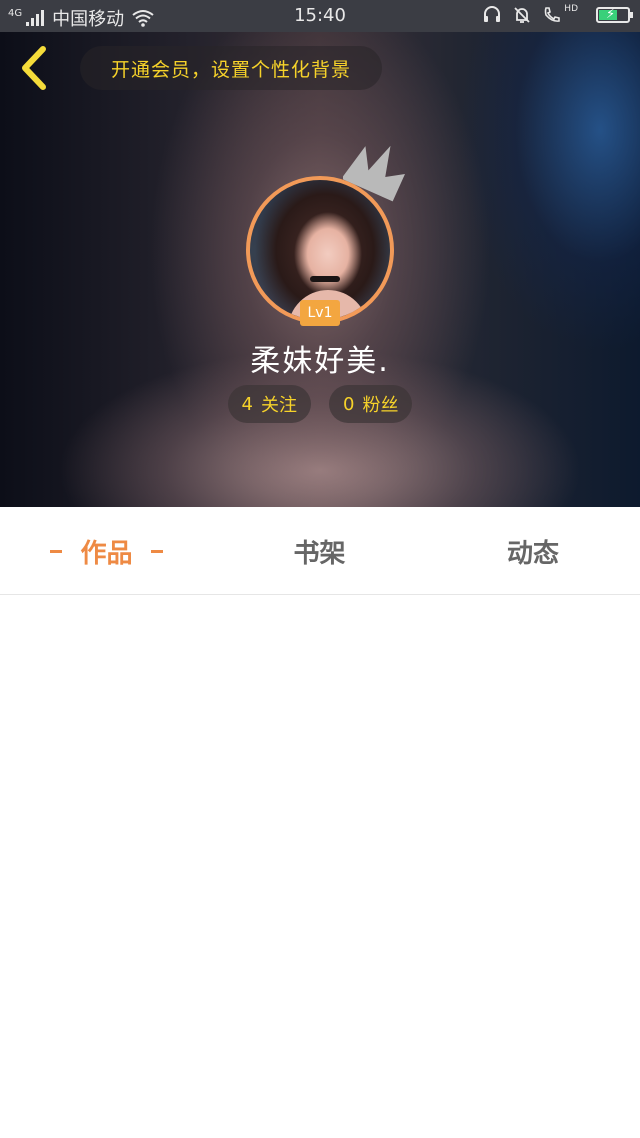  I want to click on following-button: 4 关注, so click(269, 404).